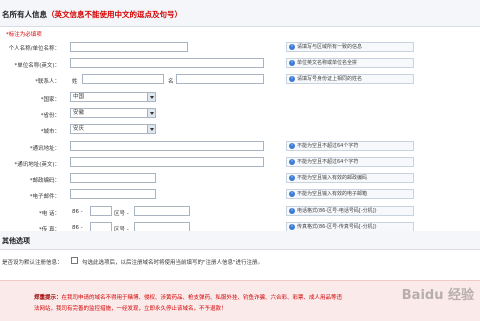 Image resolution: width=480 pixels, height=321 pixels. I want to click on given-name-label: 名, so click(171, 82).